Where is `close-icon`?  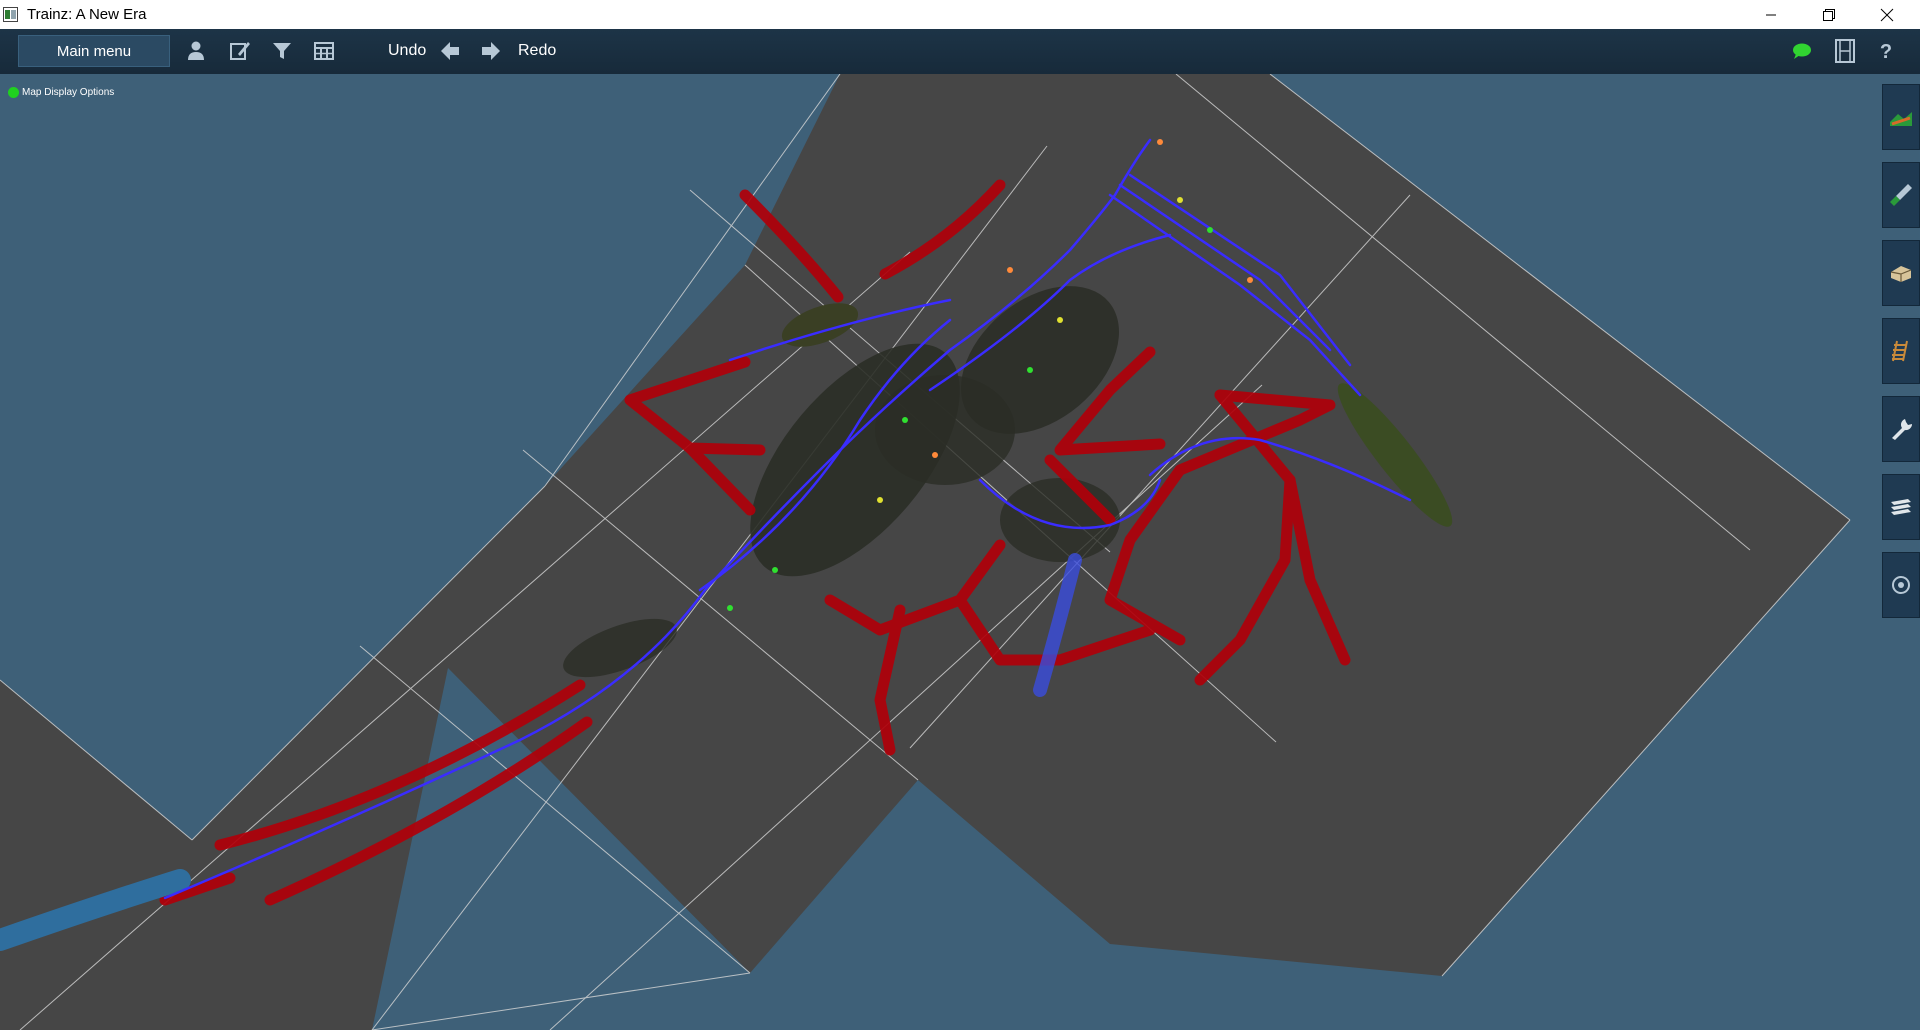
close-icon is located at coordinates (1887, 14).